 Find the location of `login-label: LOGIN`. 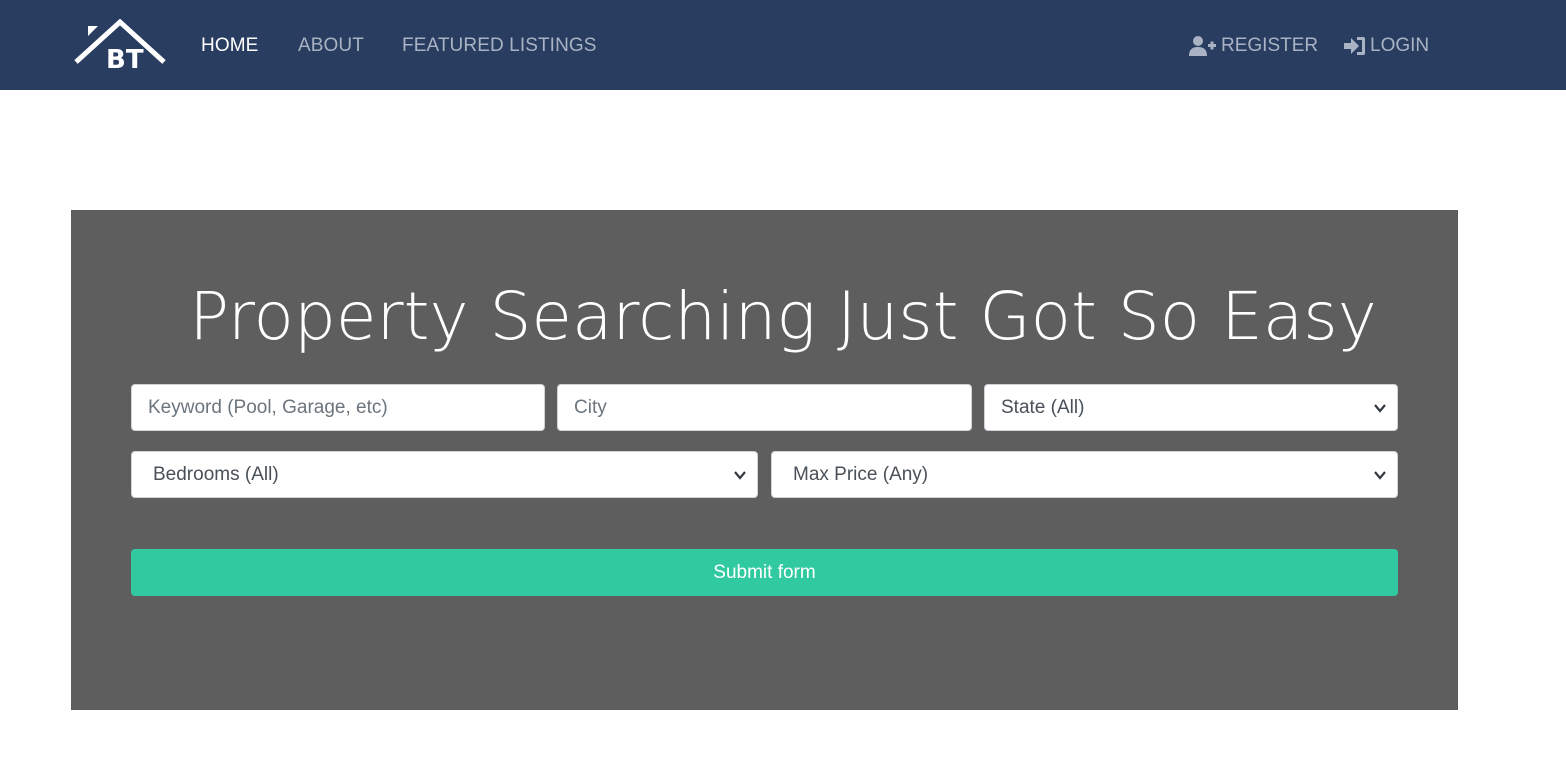

login-label: LOGIN is located at coordinates (1400, 45).